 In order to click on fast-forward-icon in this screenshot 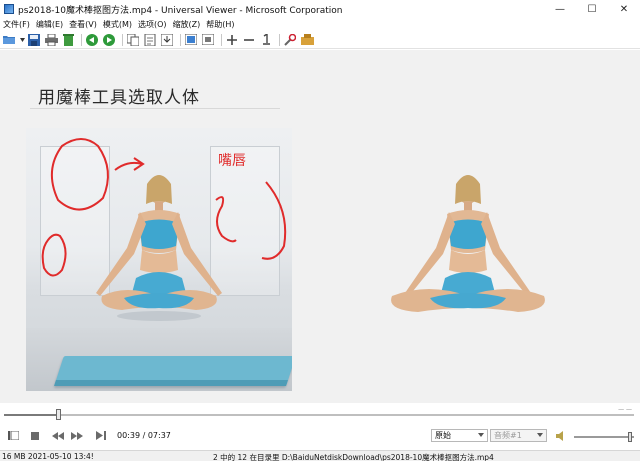, I will do `click(77, 435)`.